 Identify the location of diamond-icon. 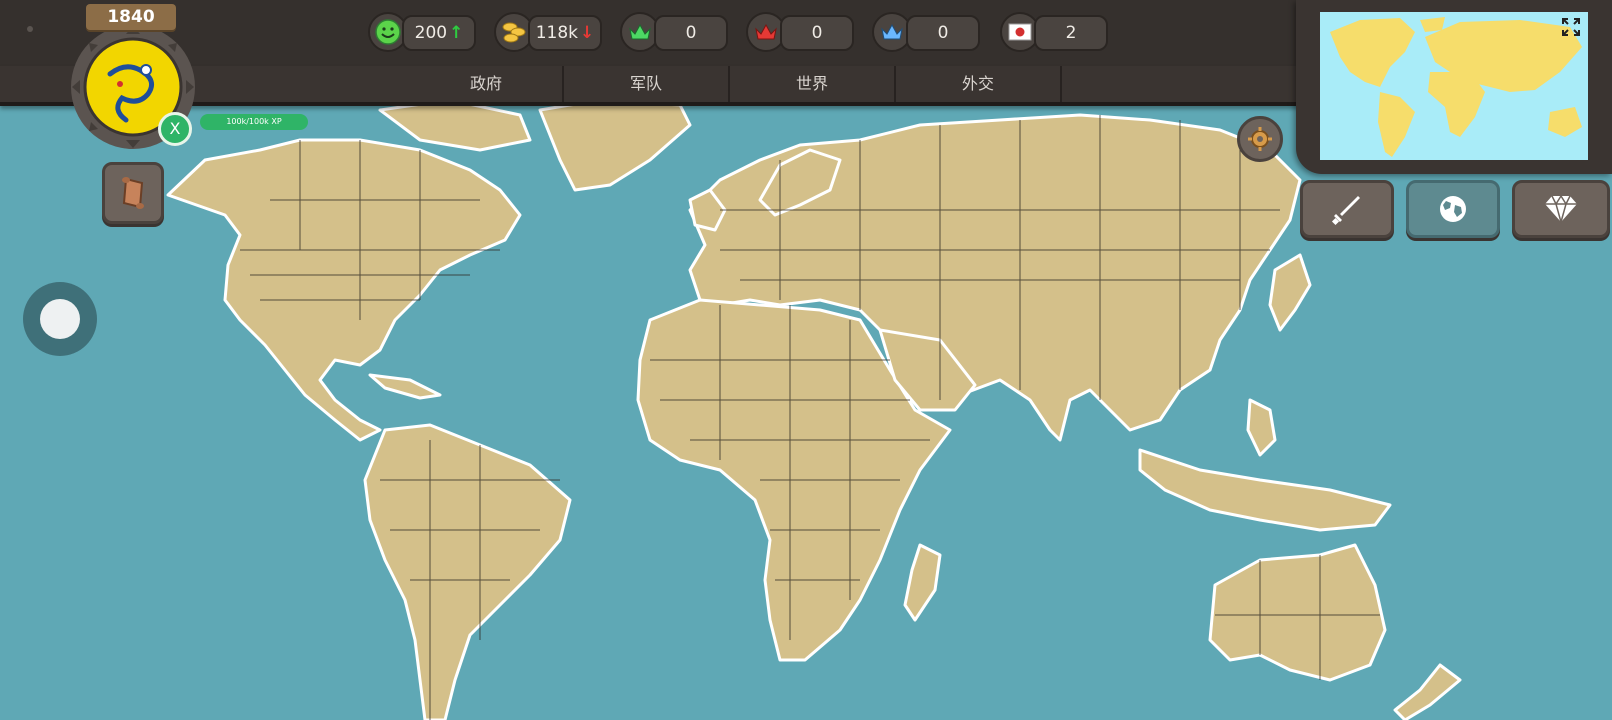
(1561, 209).